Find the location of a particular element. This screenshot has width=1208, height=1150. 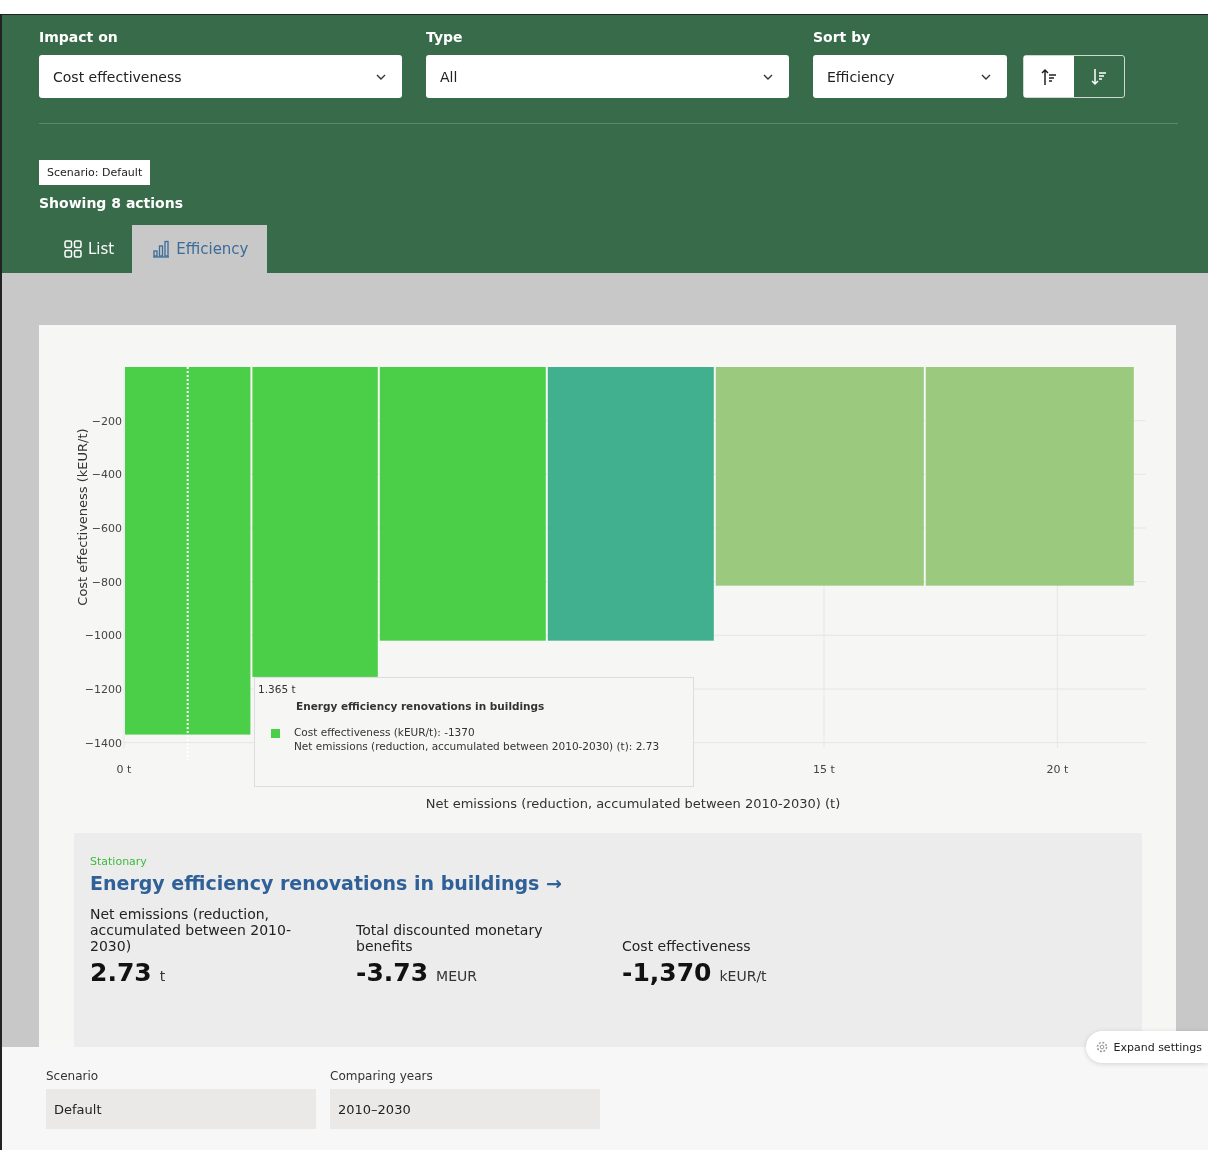

y-tick-label: −800 is located at coordinates (106, 582).